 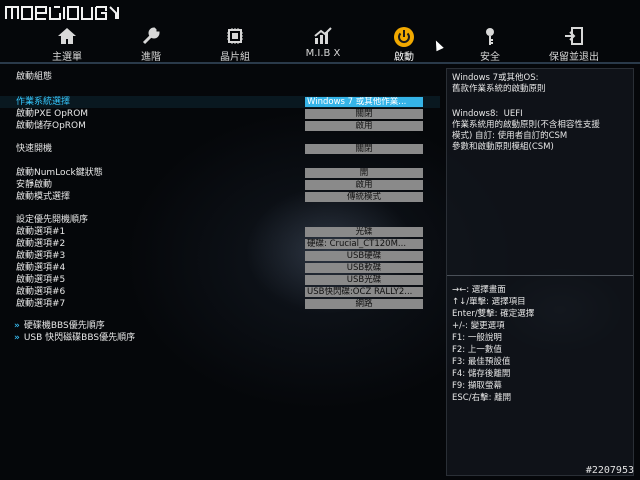 What do you see at coordinates (220, 232) in the screenshot?
I see `boot-option-1: 啟動選項#1 光碟` at bounding box center [220, 232].